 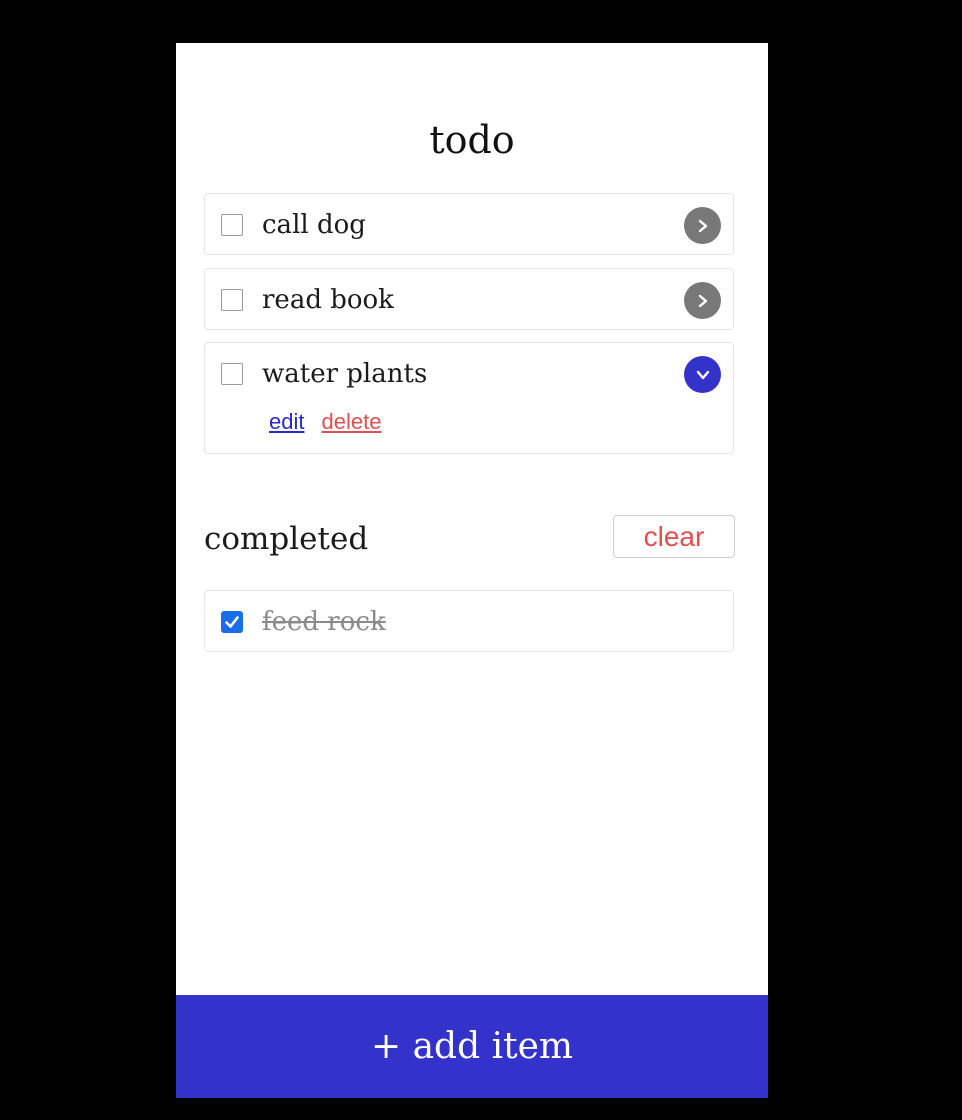 I want to click on delete-link: delete, so click(x=351, y=421).